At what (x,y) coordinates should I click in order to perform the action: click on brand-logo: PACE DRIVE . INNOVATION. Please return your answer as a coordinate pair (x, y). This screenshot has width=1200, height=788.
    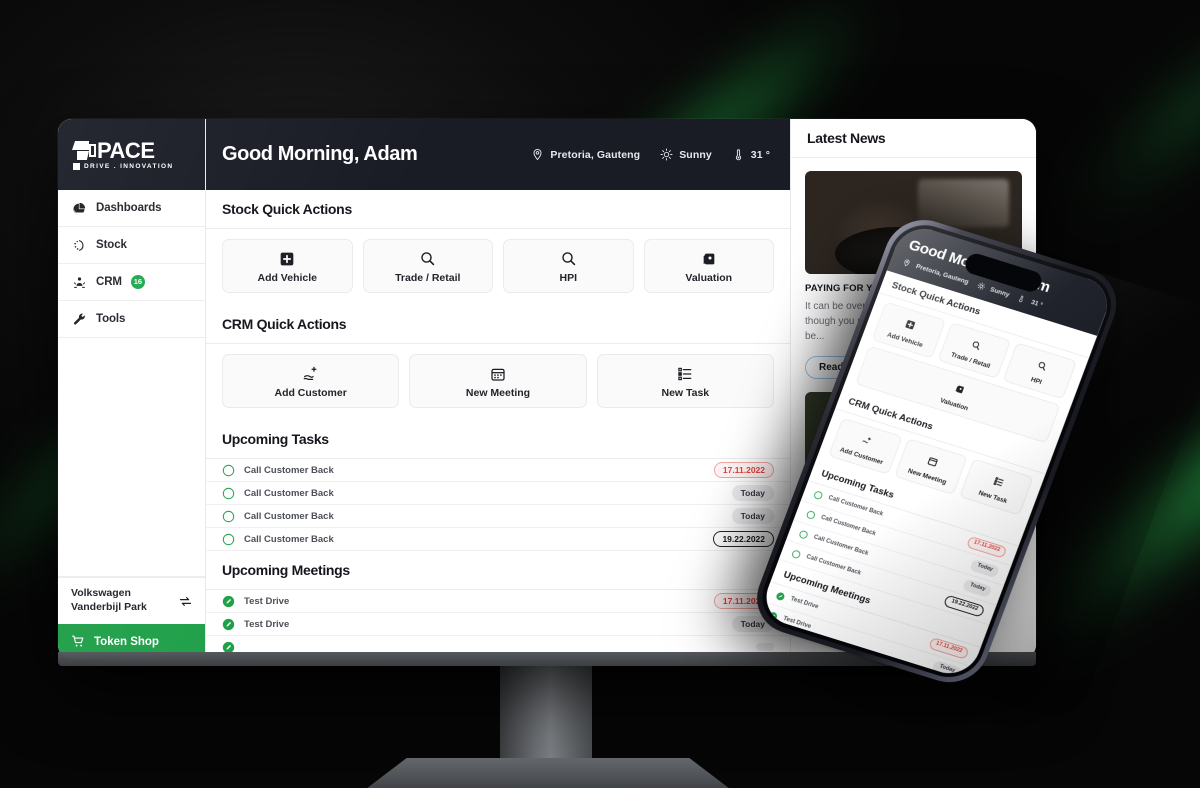
    Looking at the image, I should click on (131, 154).